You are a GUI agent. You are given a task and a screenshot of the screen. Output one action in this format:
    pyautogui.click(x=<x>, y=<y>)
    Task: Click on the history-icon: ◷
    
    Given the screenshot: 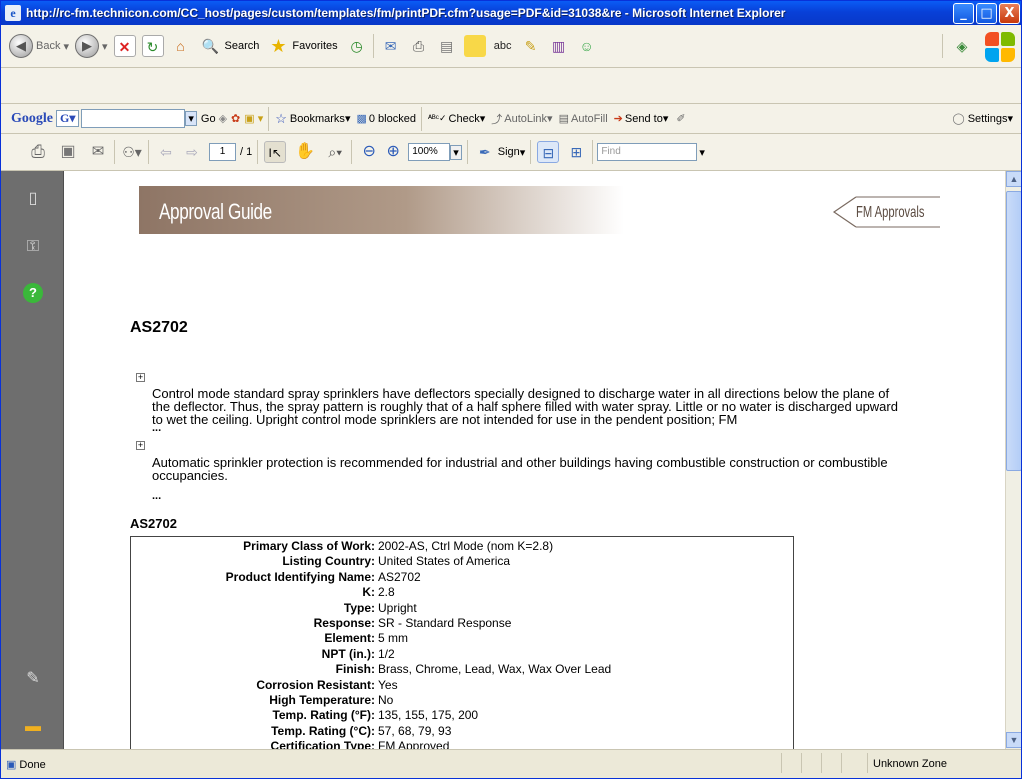 What is the action you would take?
    pyautogui.click(x=357, y=46)
    